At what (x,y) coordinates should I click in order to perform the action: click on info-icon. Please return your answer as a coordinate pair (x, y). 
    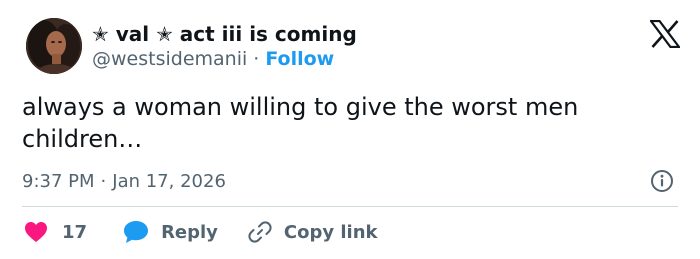
    Looking at the image, I should click on (662, 181).